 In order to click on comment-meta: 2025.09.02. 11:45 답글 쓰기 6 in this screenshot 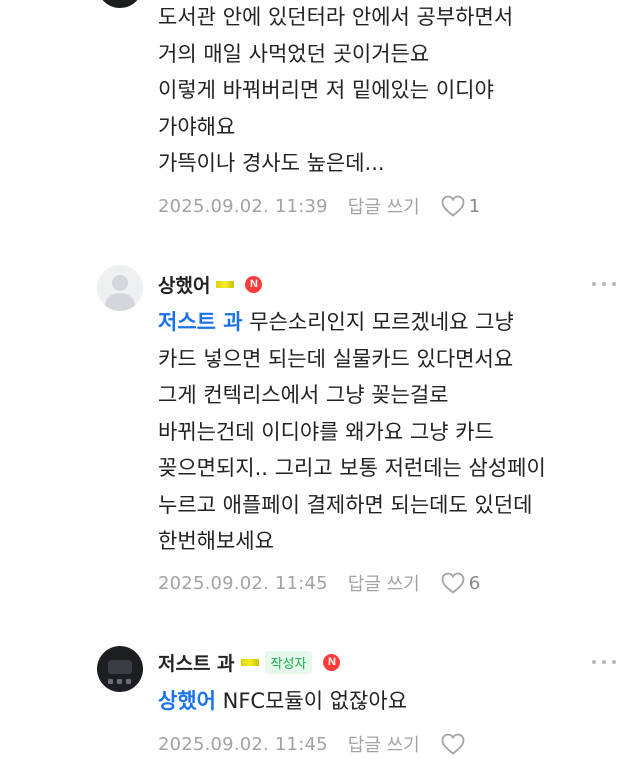, I will do `click(319, 583)`.